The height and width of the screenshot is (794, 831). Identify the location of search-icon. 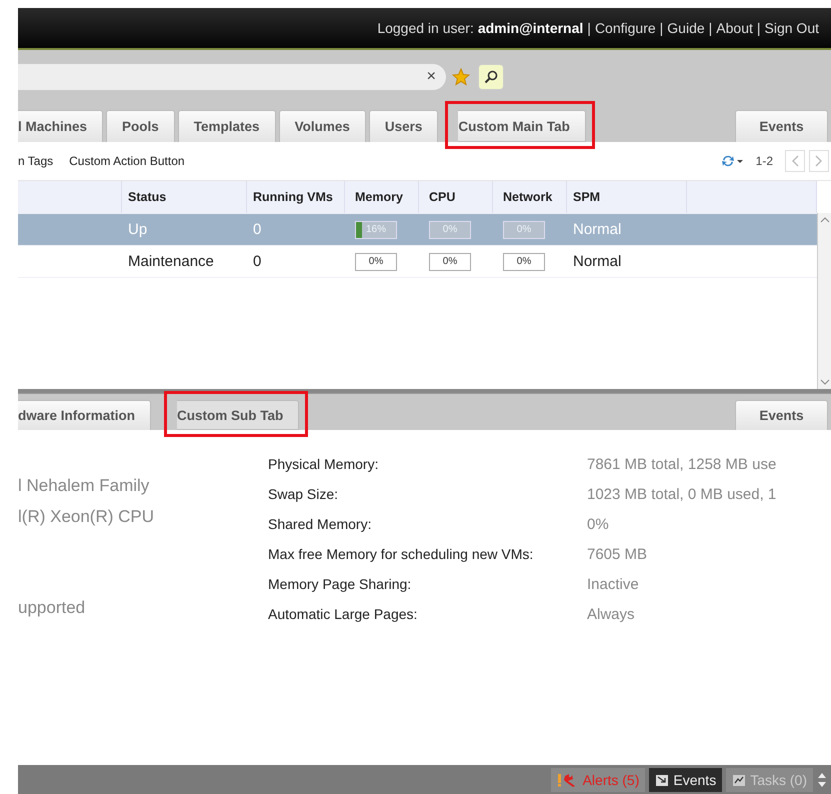
(491, 77).